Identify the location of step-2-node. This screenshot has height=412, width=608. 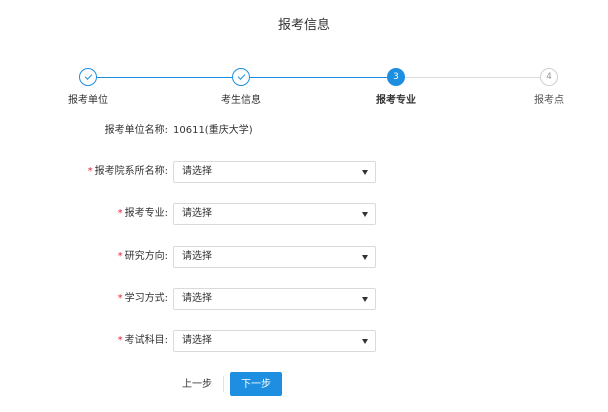
(241, 77).